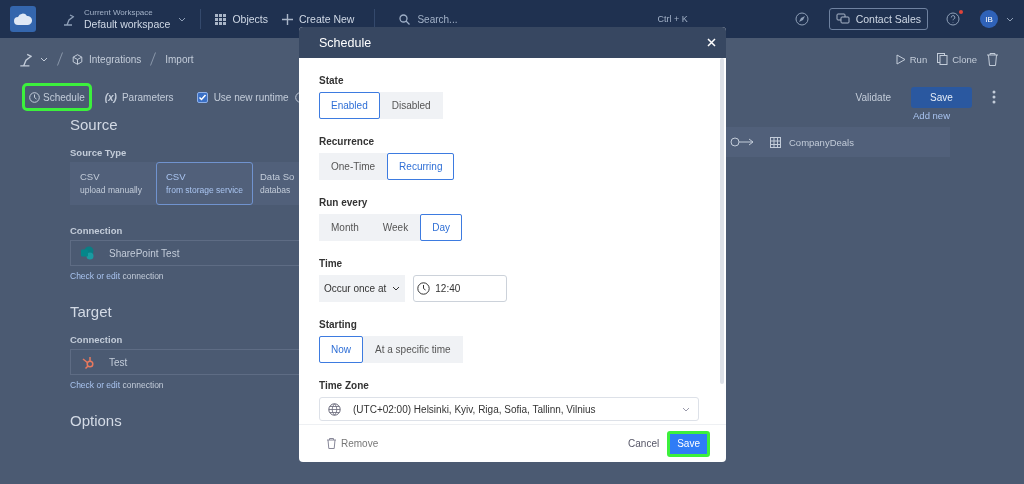 The height and width of the screenshot is (484, 1024). Describe the element at coordinates (287, 19) in the screenshot. I see `plus-icon` at that location.